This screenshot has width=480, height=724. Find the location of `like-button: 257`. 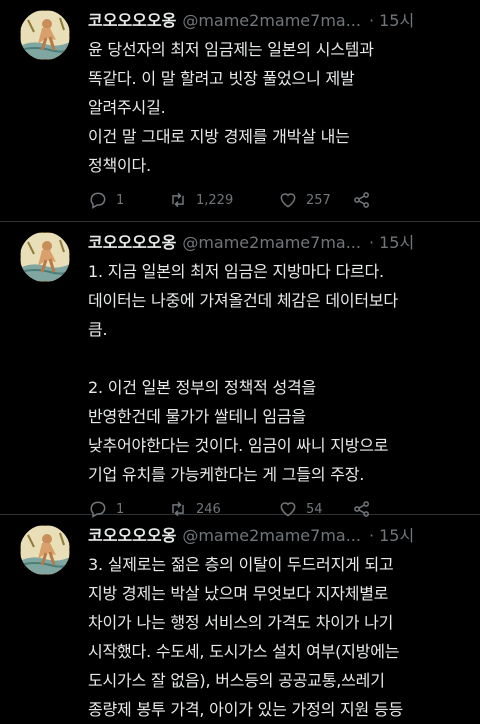

like-button: 257 is located at coordinates (315, 200).